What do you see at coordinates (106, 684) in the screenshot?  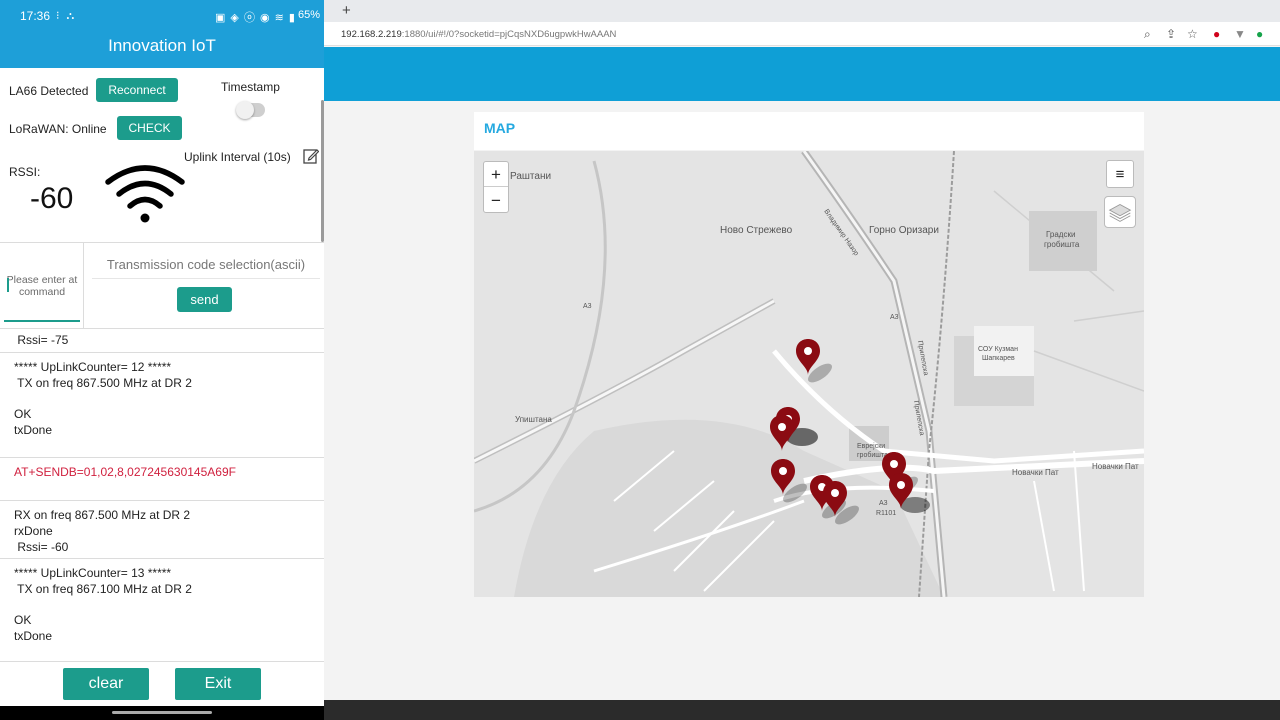 I see `clear-button: clear` at bounding box center [106, 684].